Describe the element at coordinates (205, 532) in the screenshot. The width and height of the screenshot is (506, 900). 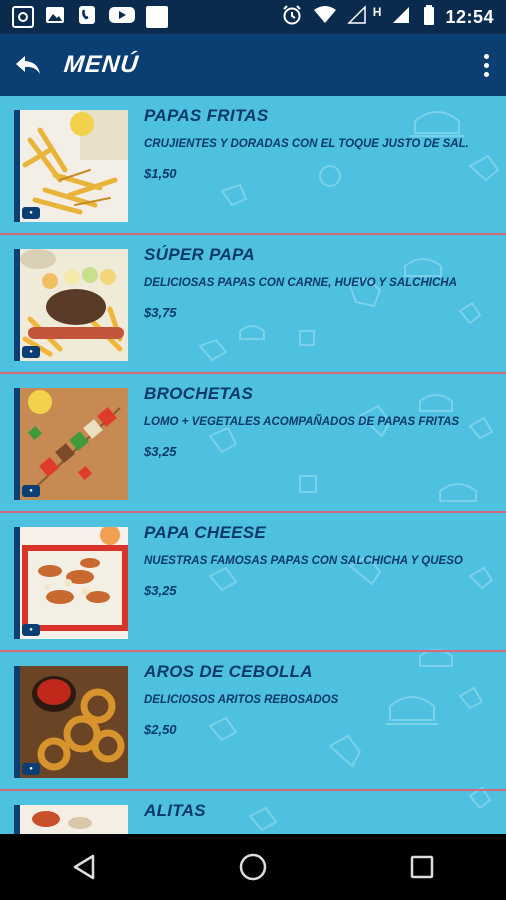
I see `item-name: PAPA CHEESE` at that location.